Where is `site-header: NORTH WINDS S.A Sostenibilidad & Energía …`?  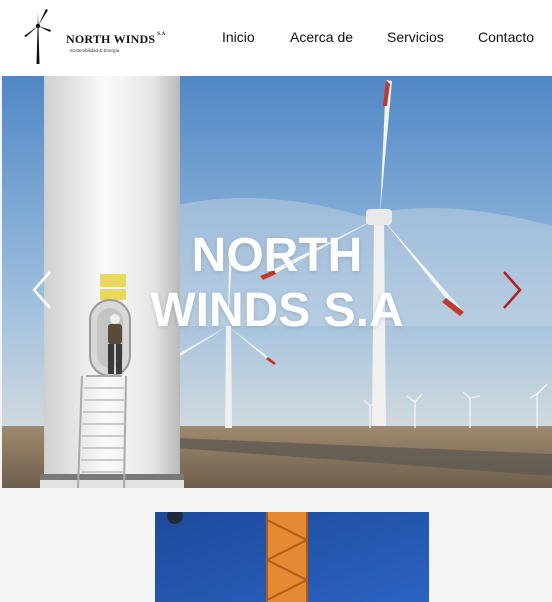
site-header: NORTH WINDS S.A Sostenibilidad & Energía … is located at coordinates (276, 38).